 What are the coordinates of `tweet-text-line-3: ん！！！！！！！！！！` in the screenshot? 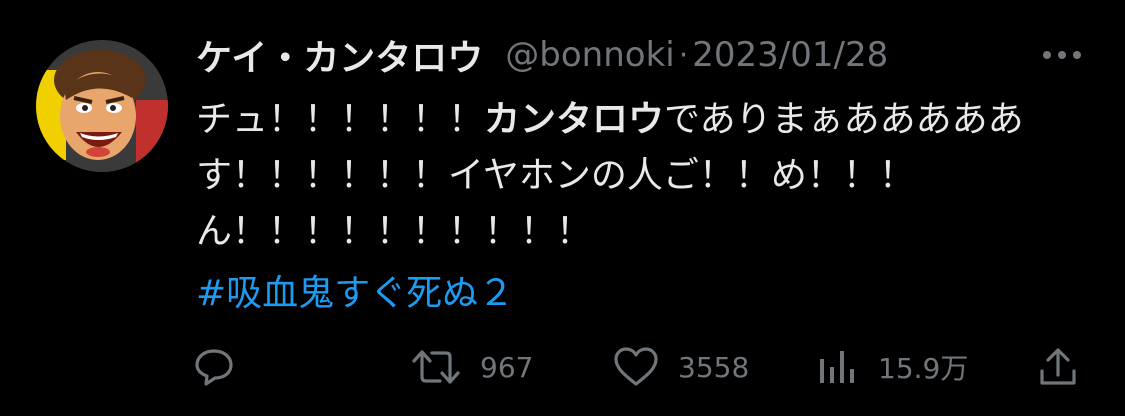 It's located at (394, 231).